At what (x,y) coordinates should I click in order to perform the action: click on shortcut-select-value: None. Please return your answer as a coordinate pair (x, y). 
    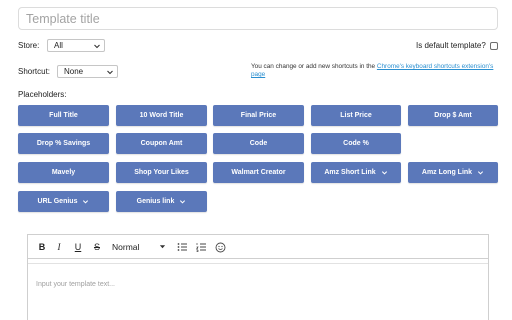
    Looking at the image, I should click on (74, 71).